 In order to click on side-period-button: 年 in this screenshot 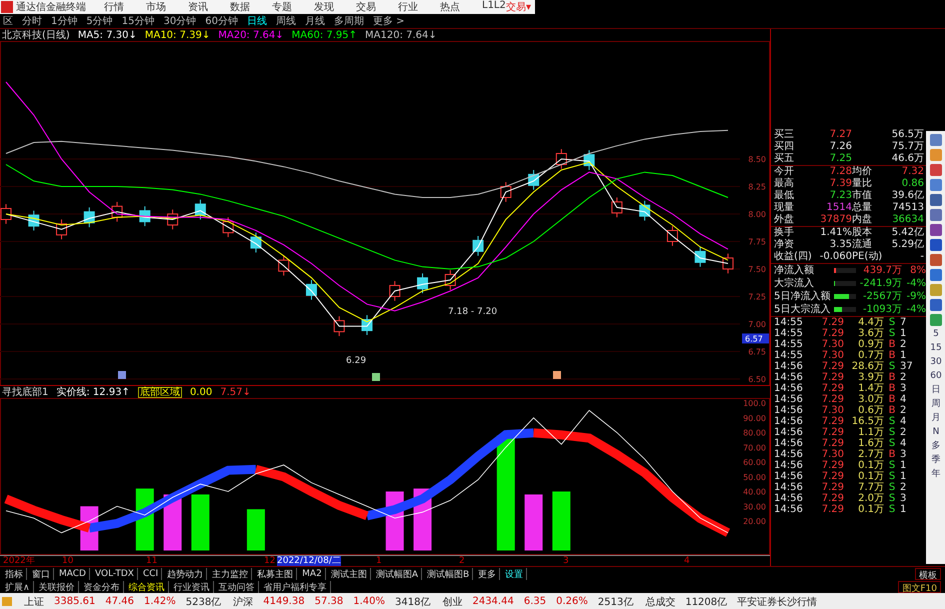, I will do `click(936, 474)`.